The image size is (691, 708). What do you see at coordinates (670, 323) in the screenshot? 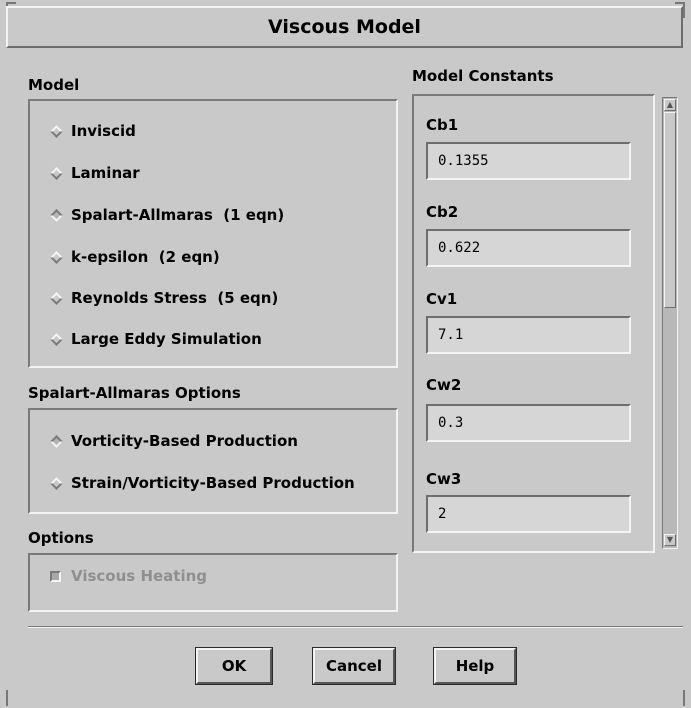
I see `constants-scrollbar: ▲ ▼` at bounding box center [670, 323].